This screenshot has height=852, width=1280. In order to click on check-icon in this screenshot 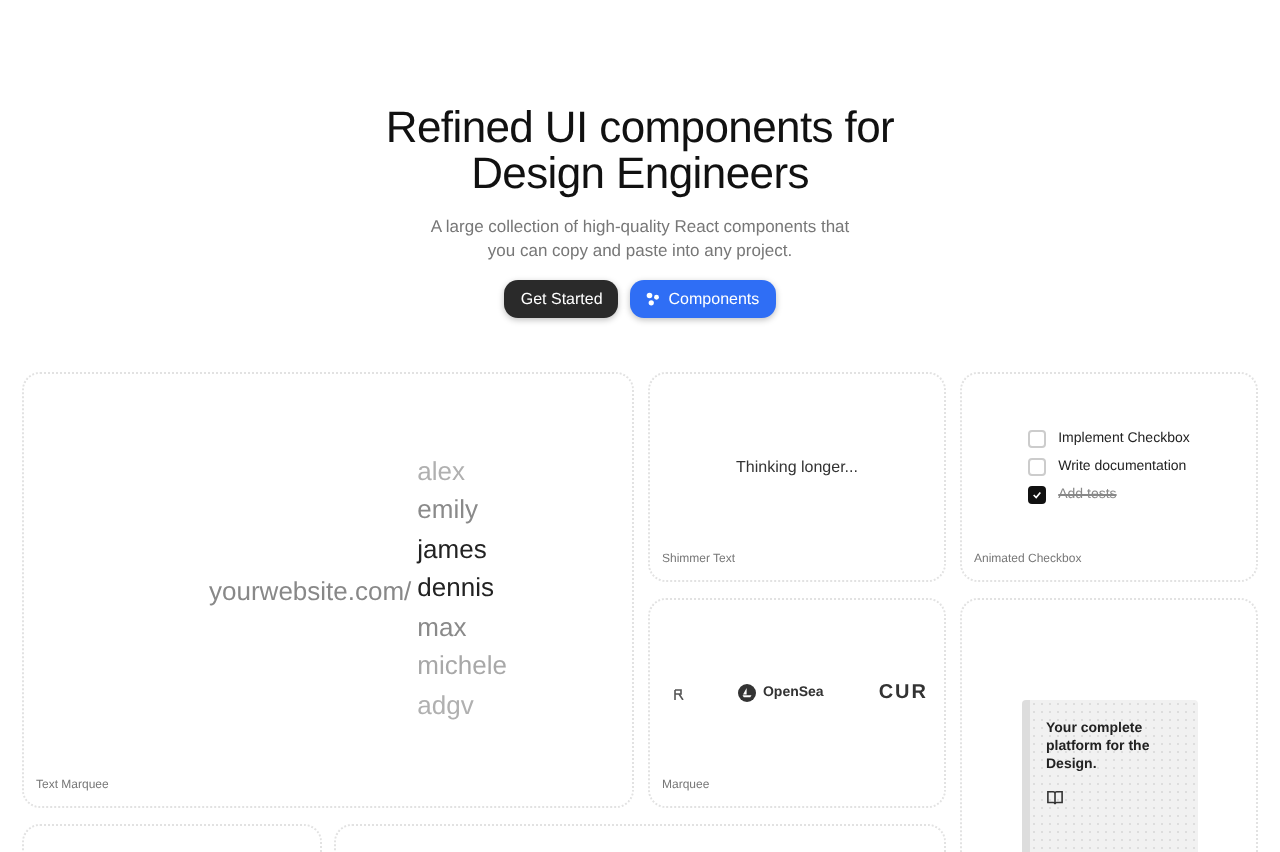, I will do `click(1037, 495)`.